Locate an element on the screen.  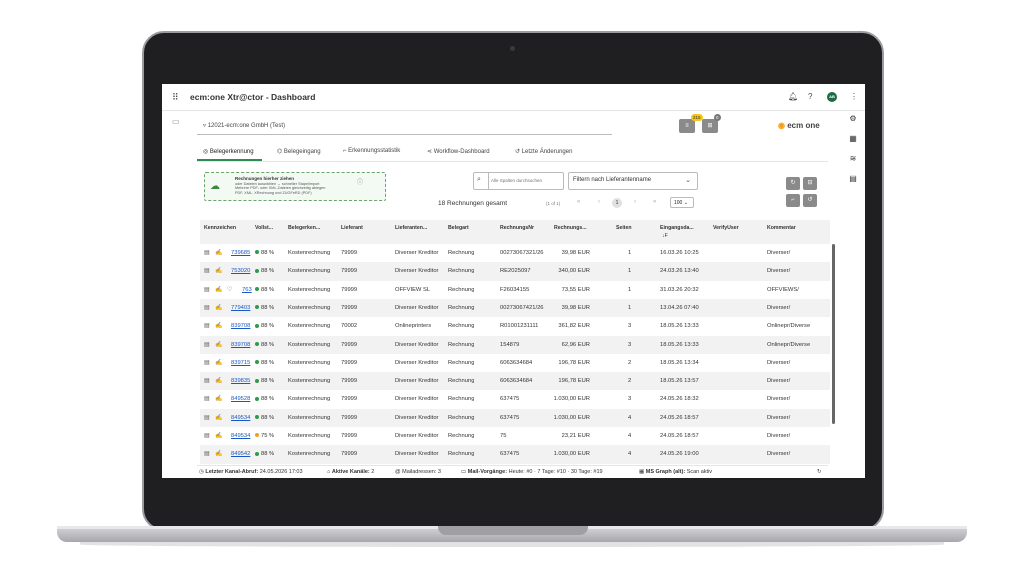
column-header: Lieferant is located at coordinates (352, 228).